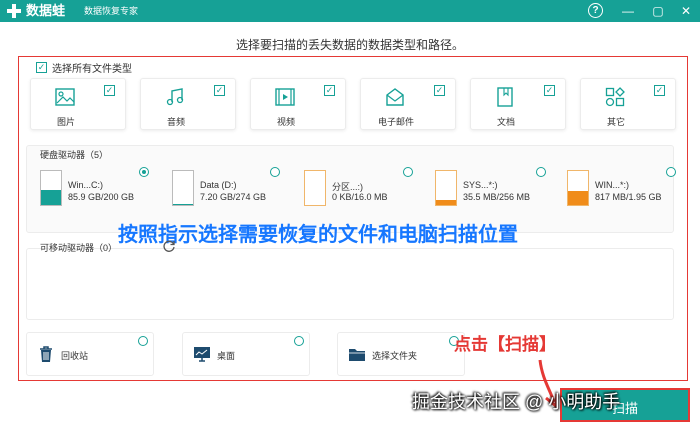  I want to click on close-button: ✕, so click(686, 11).